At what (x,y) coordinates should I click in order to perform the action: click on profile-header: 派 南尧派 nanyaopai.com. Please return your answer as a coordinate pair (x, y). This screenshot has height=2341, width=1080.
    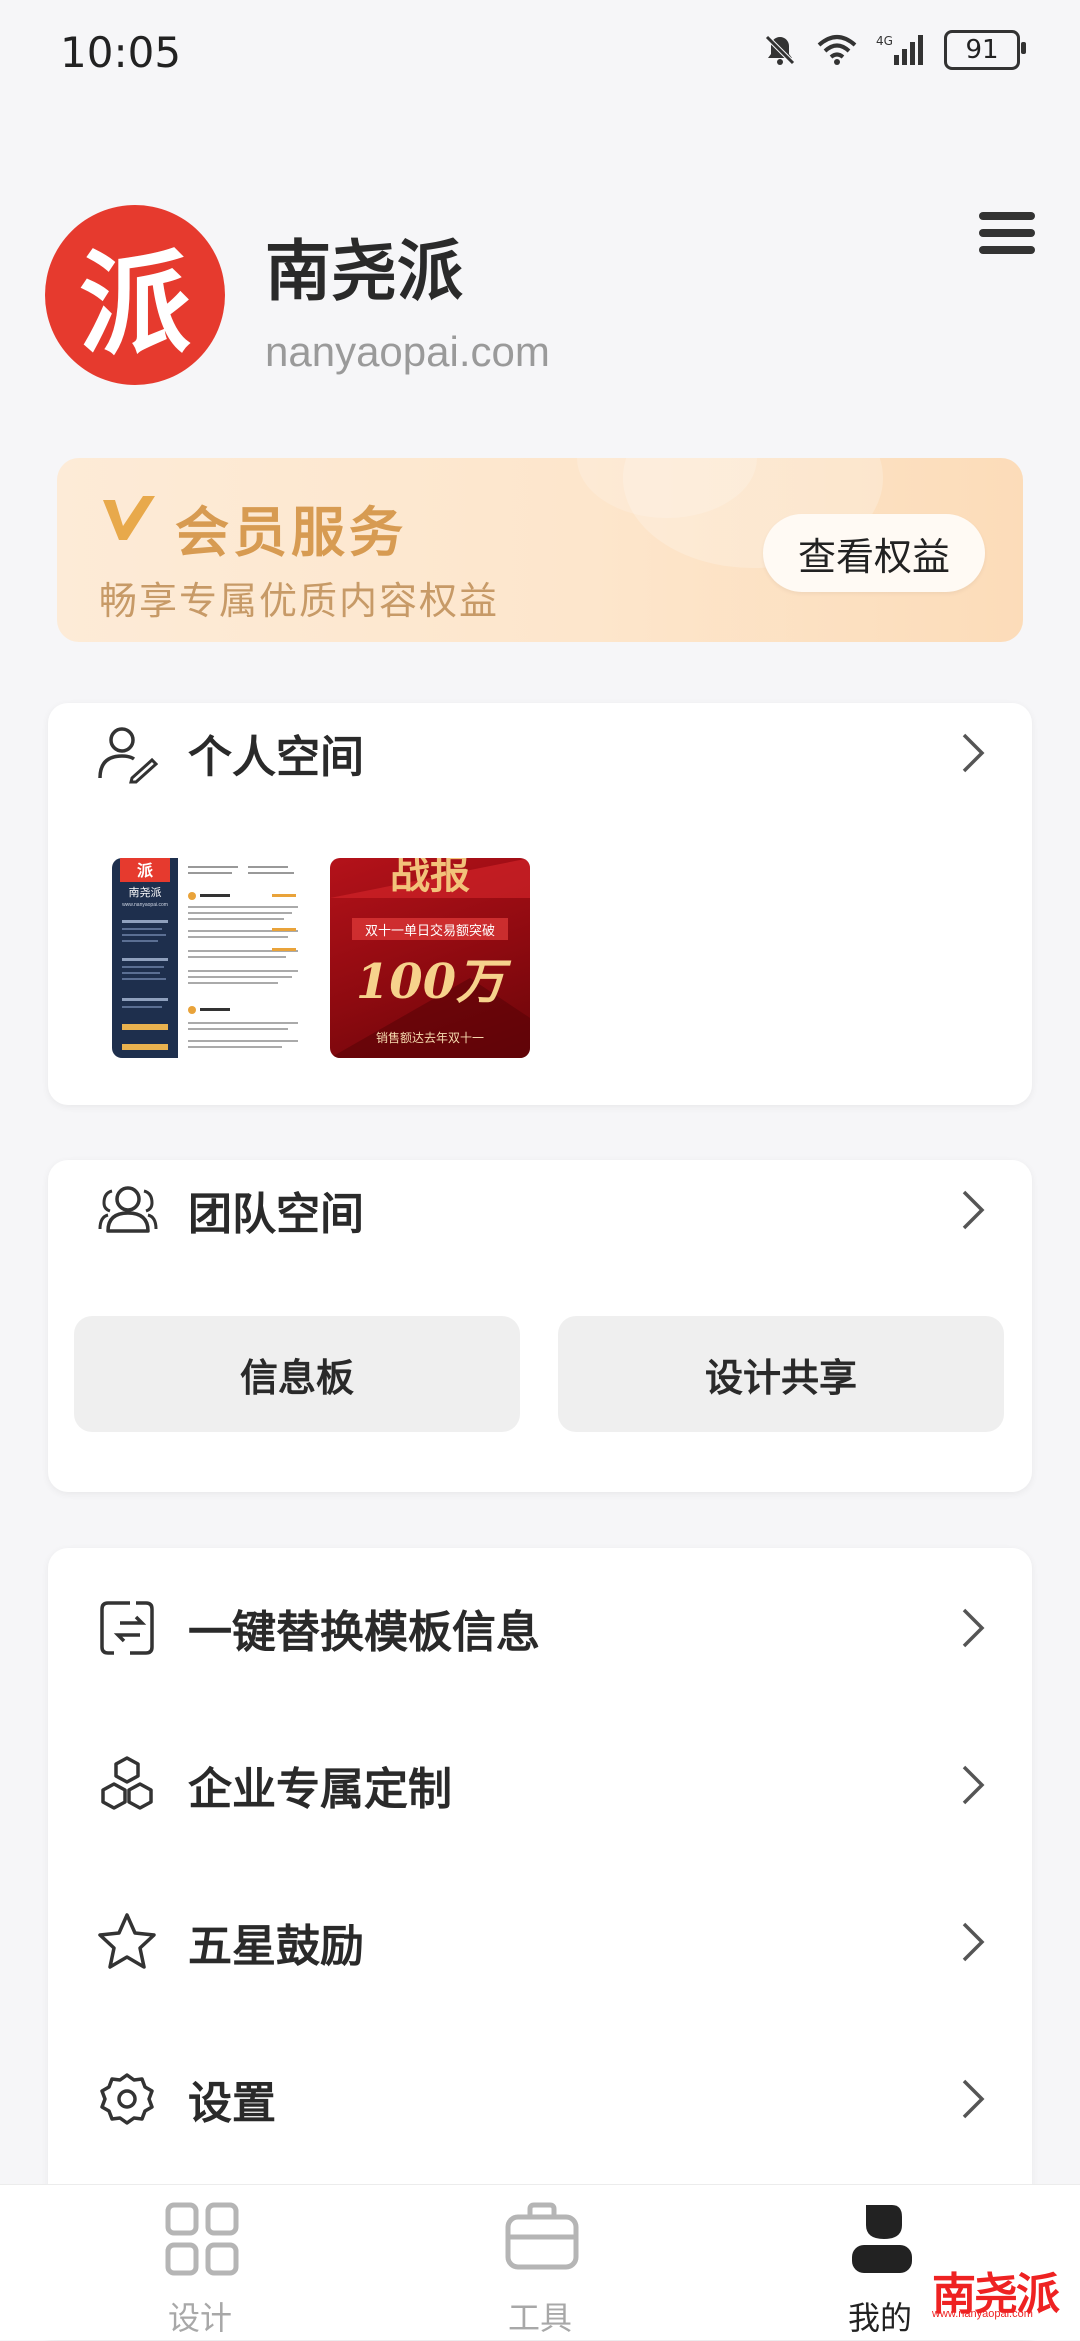
    Looking at the image, I should click on (540, 300).